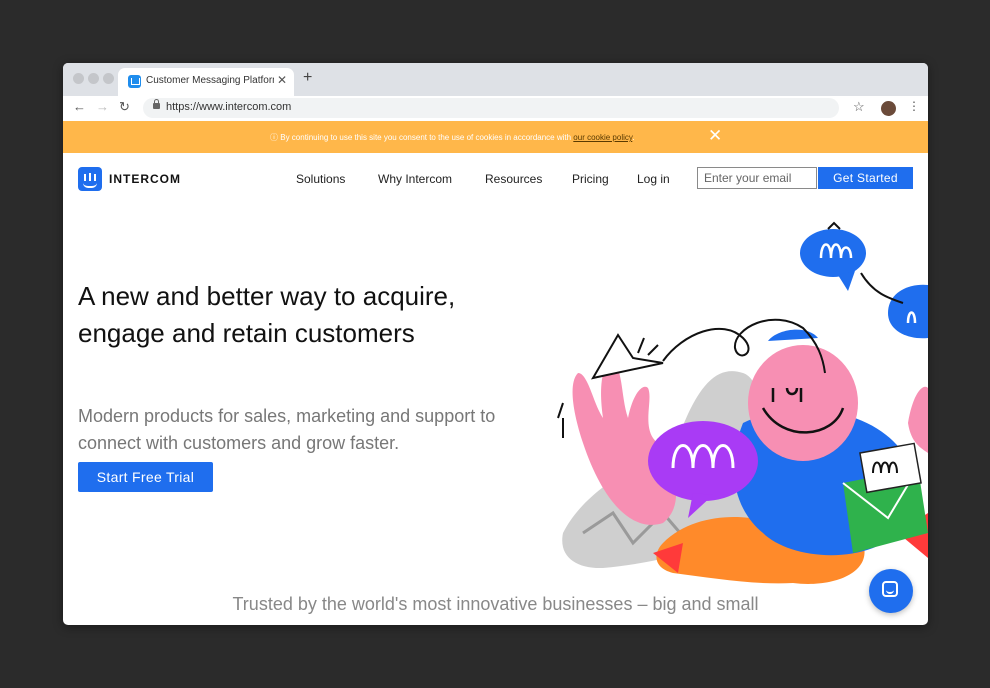 This screenshot has width=990, height=688. I want to click on logo-text: INTERCOM, so click(145, 179).